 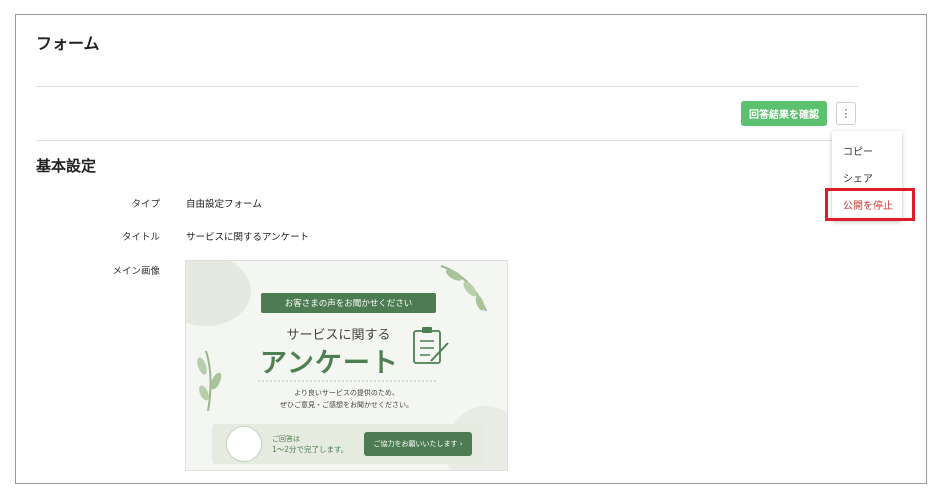 I want to click on section-title: 基本設定, so click(x=66, y=166).